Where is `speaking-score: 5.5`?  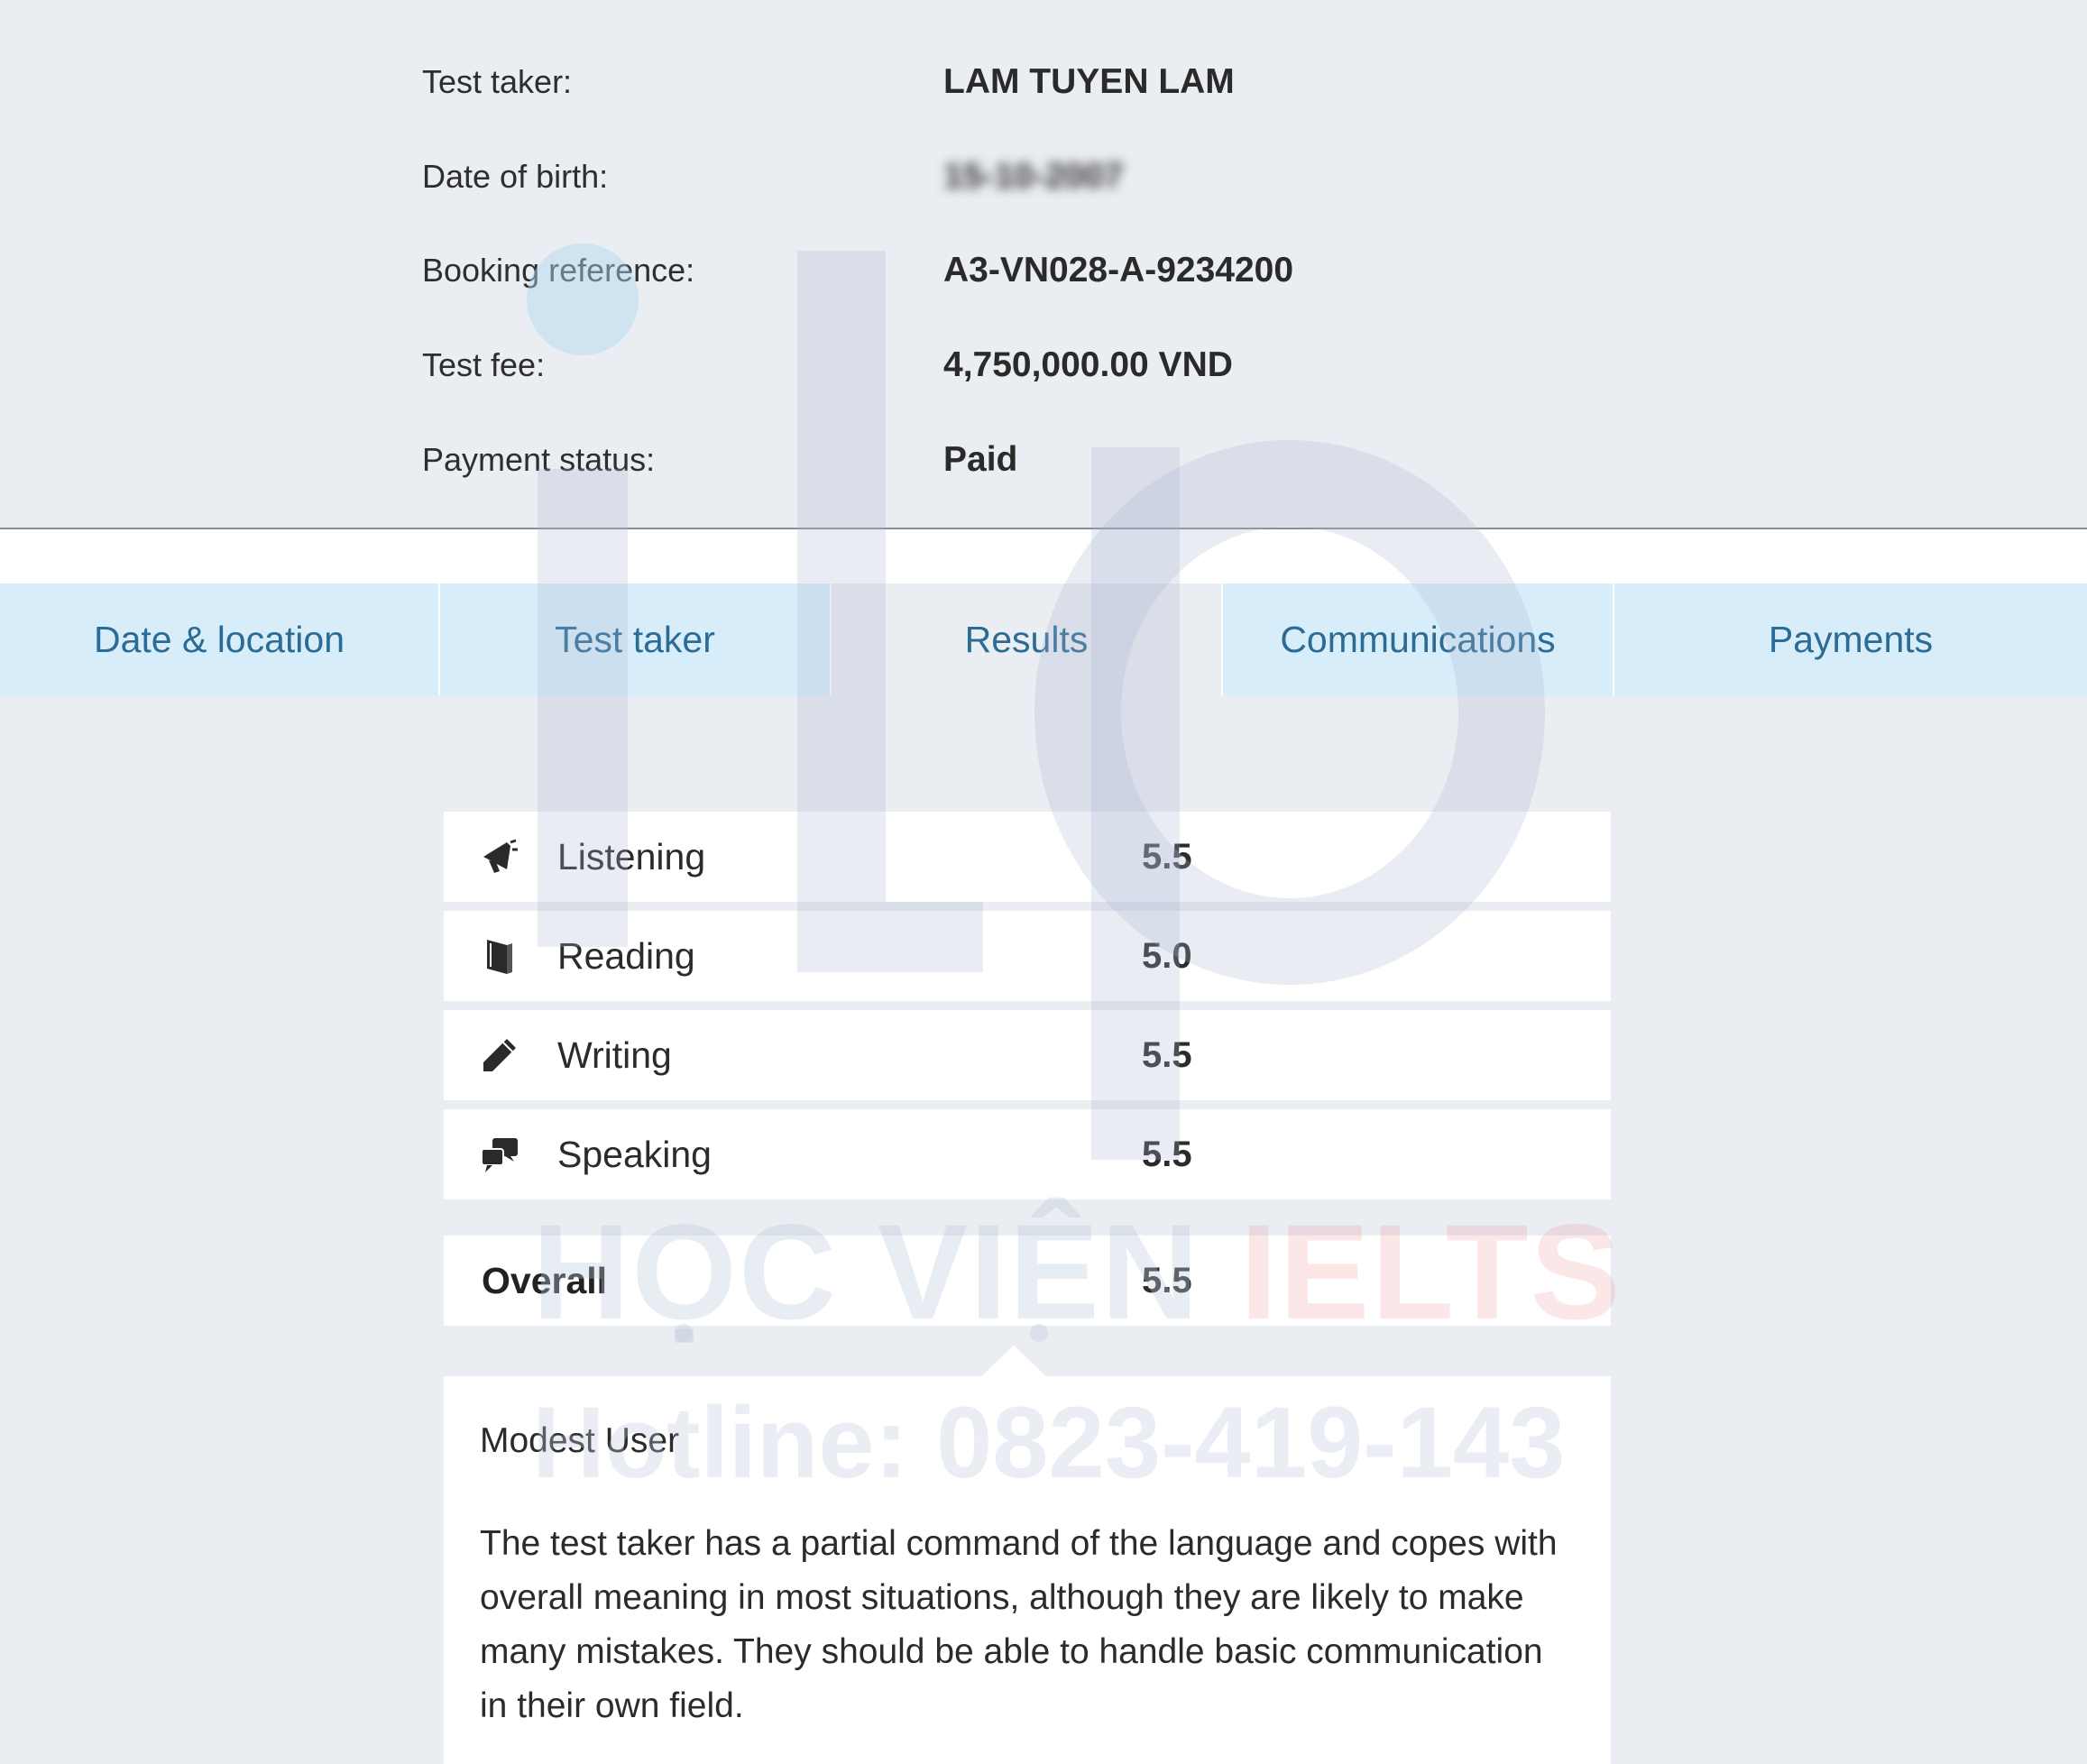 speaking-score: 5.5 is located at coordinates (1167, 1154).